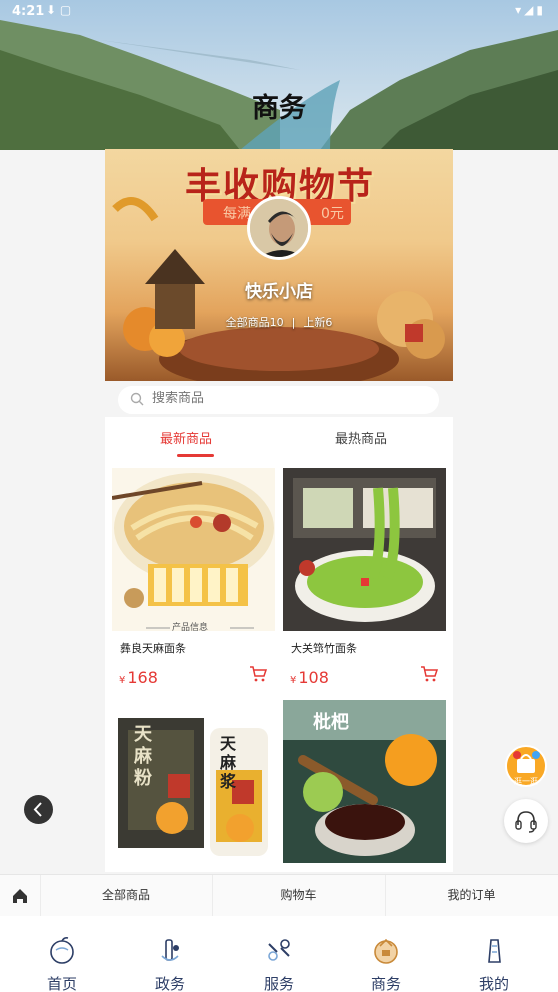 The image size is (558, 992). Describe the element at coordinates (278, 983) in the screenshot. I see `nav-service-label: 服务` at that location.